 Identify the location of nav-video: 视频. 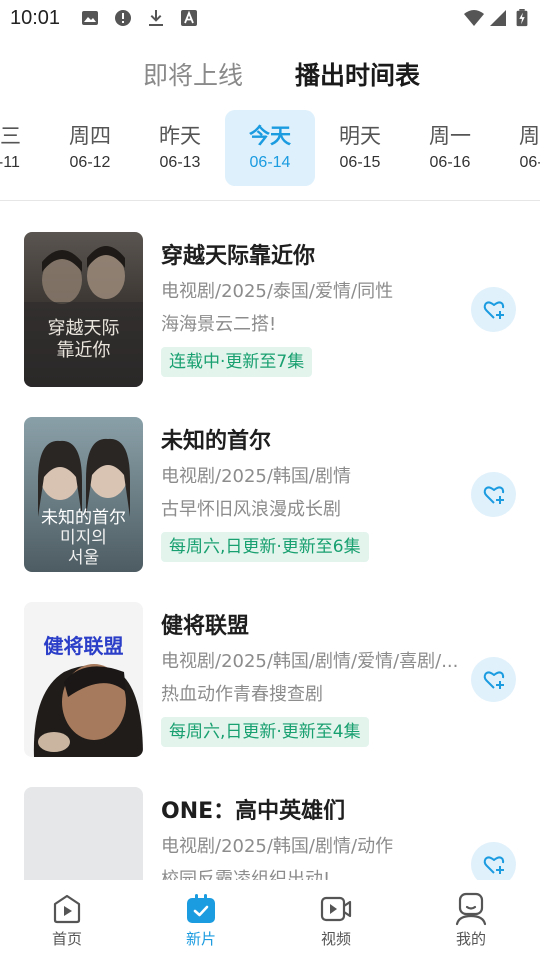
(336, 920).